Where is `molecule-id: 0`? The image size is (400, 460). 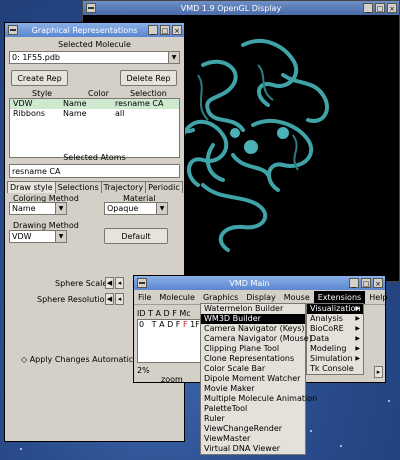 molecule-id: 0 is located at coordinates (142, 324).